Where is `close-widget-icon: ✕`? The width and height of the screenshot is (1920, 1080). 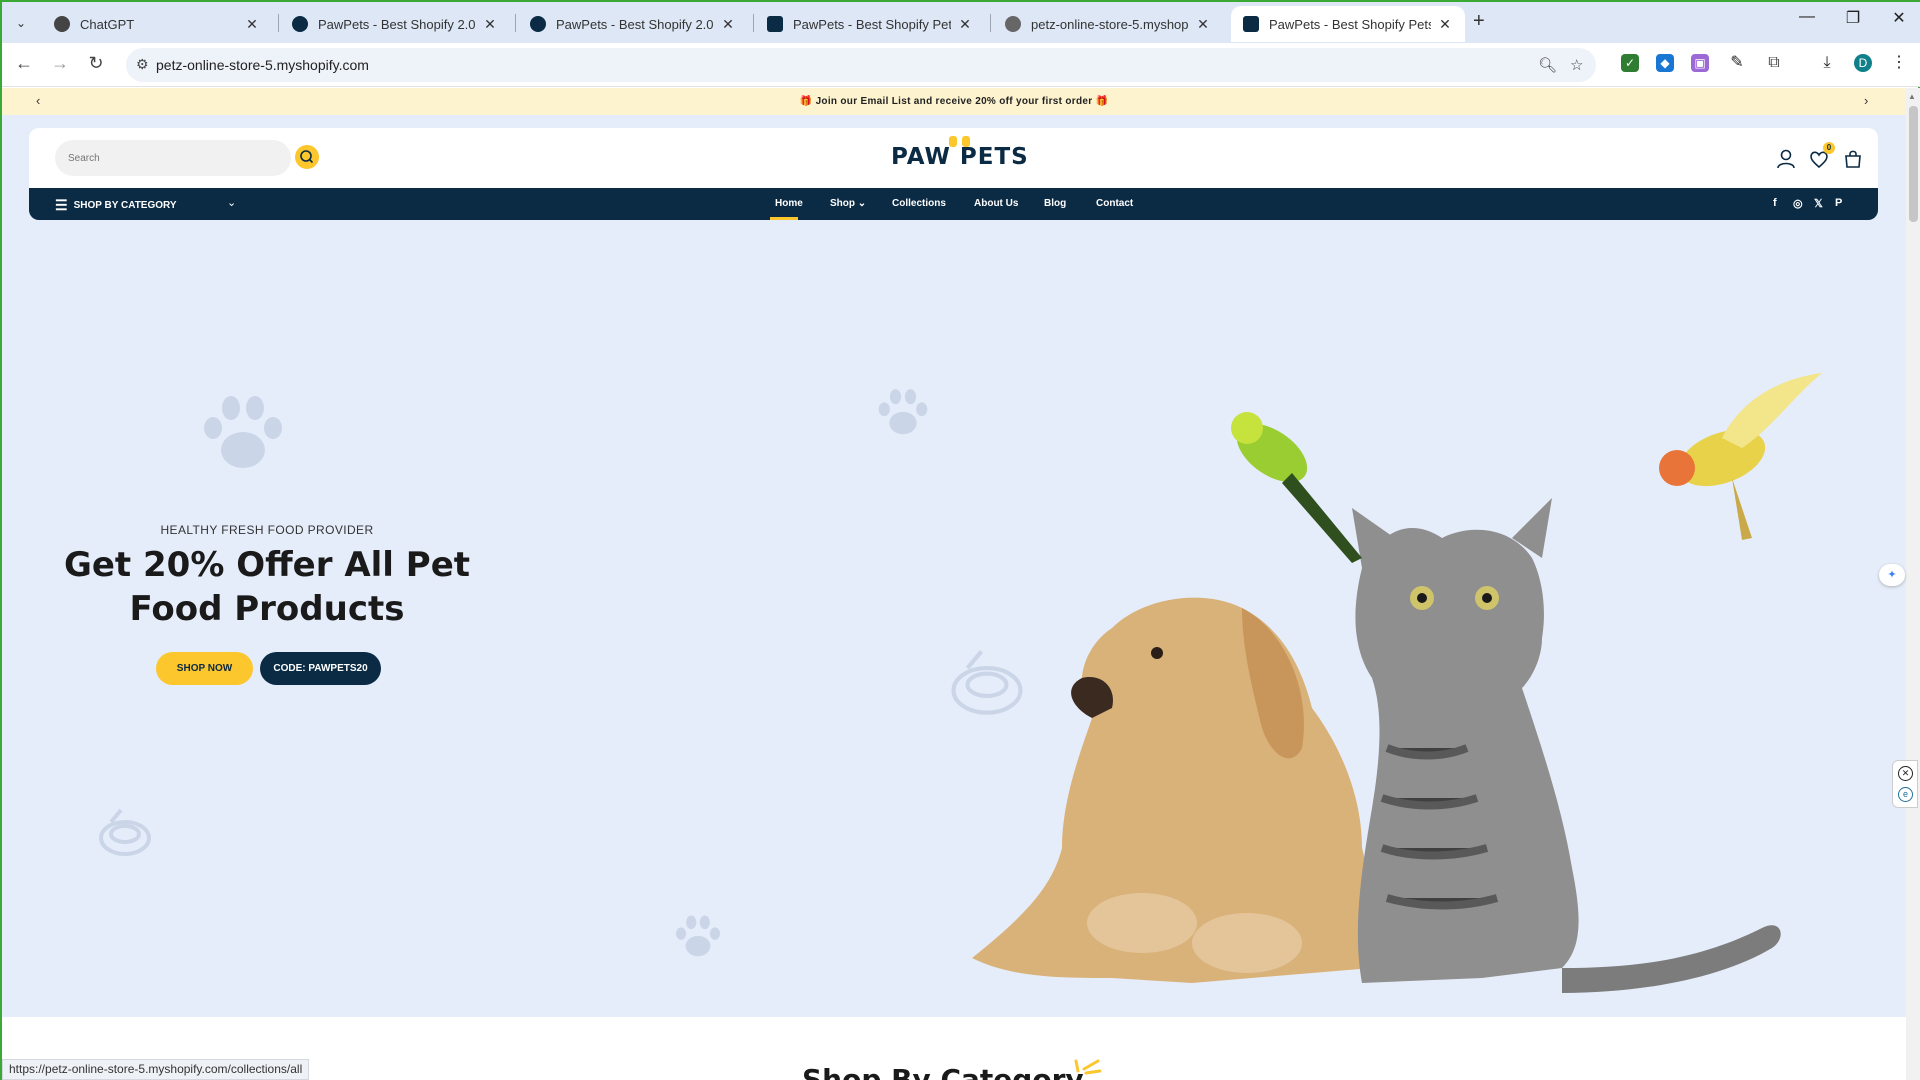 close-widget-icon: ✕ is located at coordinates (1905, 773).